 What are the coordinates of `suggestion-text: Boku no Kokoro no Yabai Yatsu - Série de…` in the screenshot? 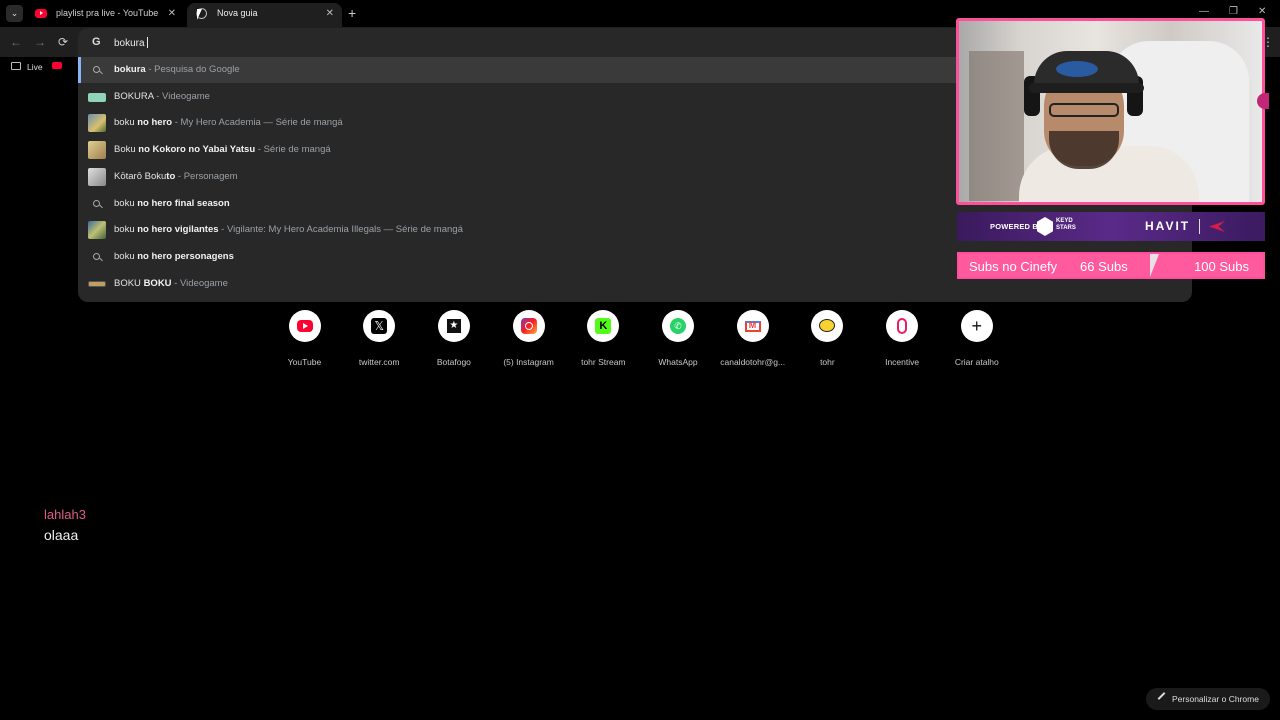 It's located at (222, 150).